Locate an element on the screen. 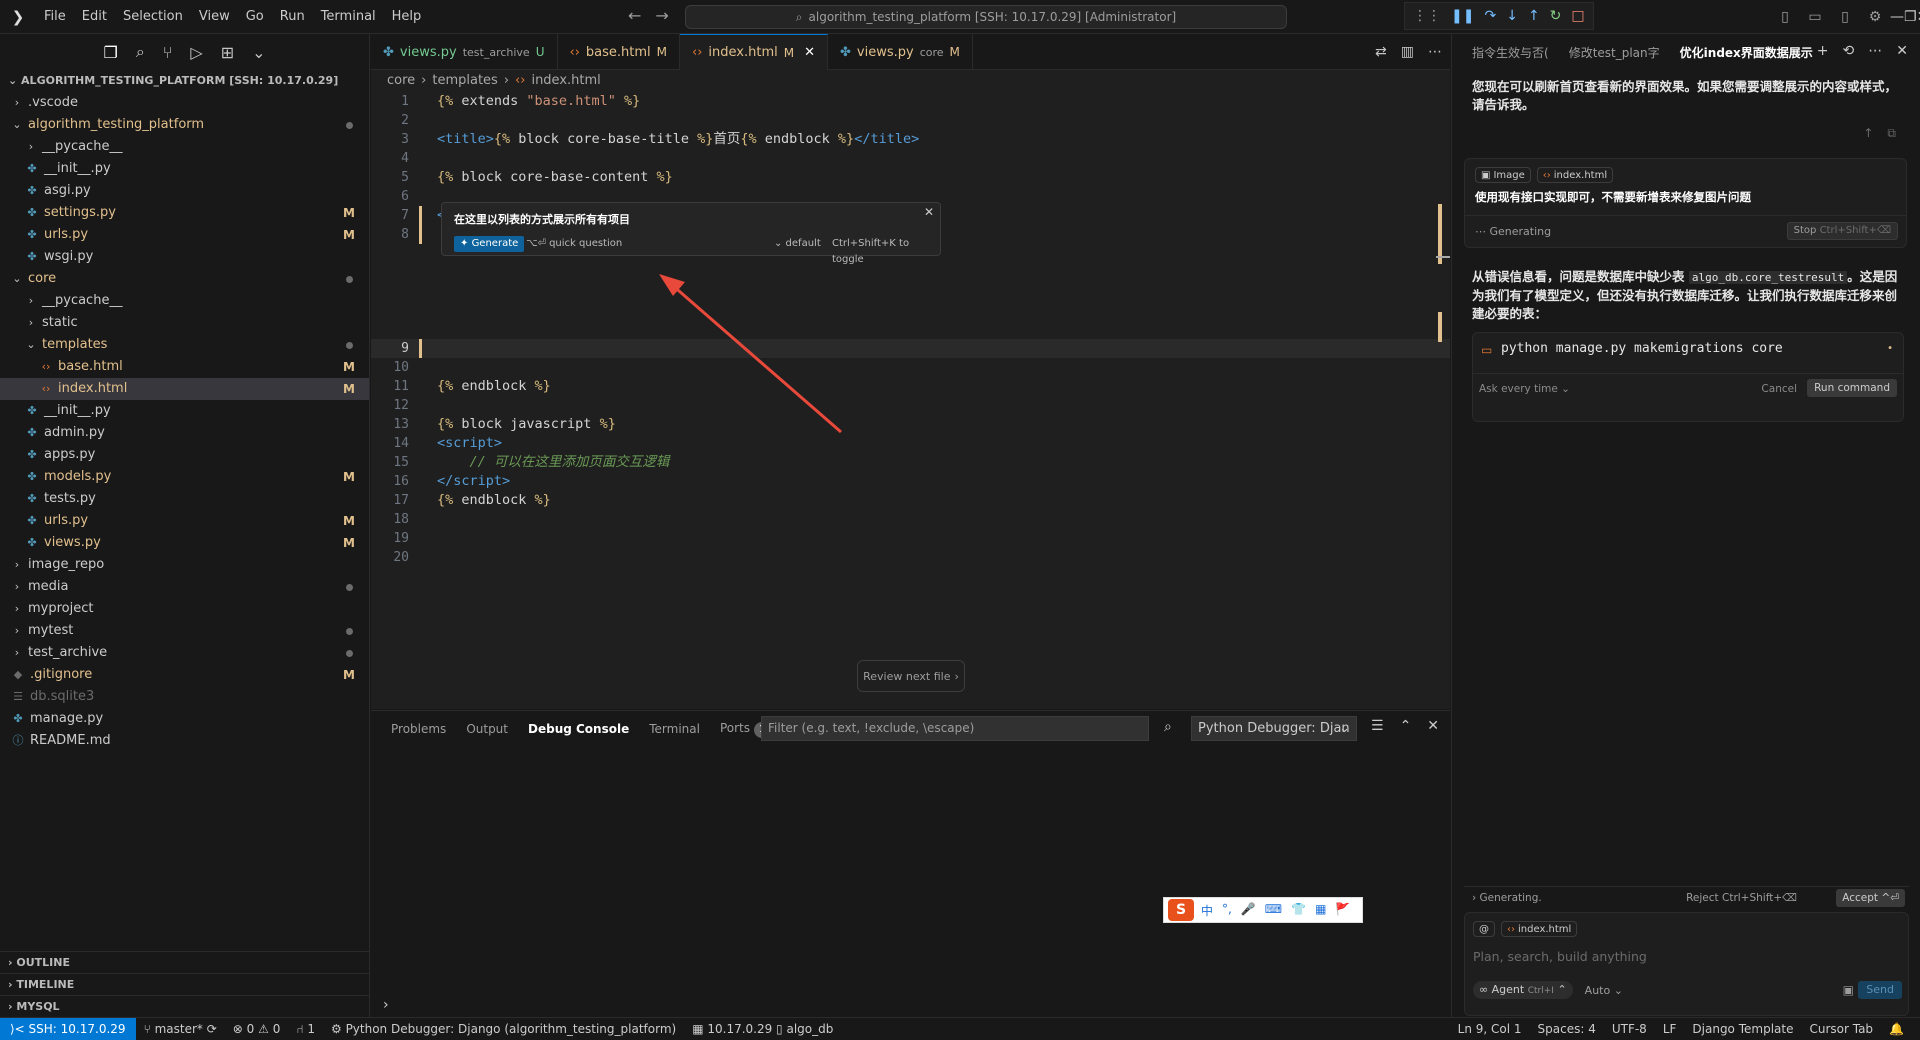  accept-button: Accept ^⏎ is located at coordinates (1870, 898).